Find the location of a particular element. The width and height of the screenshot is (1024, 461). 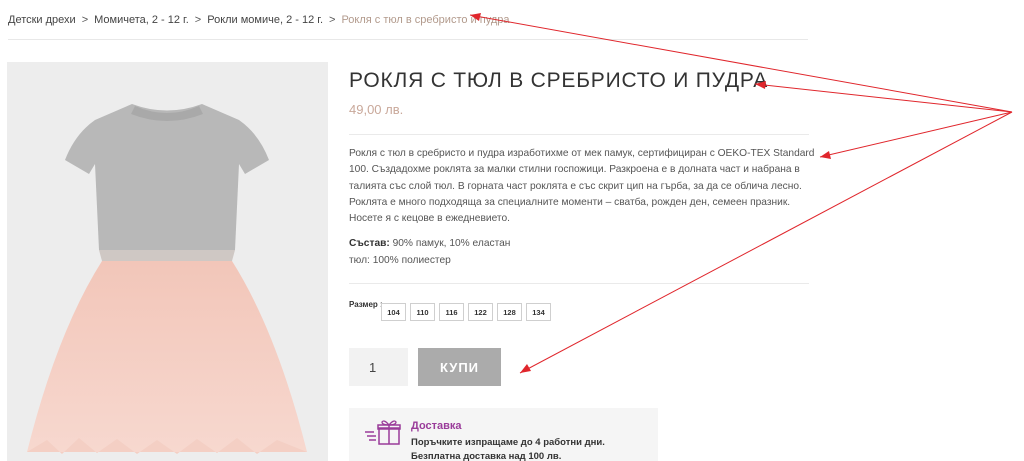

delivery-time-text: Поръчките изпращаме до 4 работни дни. is located at coordinates (508, 442).